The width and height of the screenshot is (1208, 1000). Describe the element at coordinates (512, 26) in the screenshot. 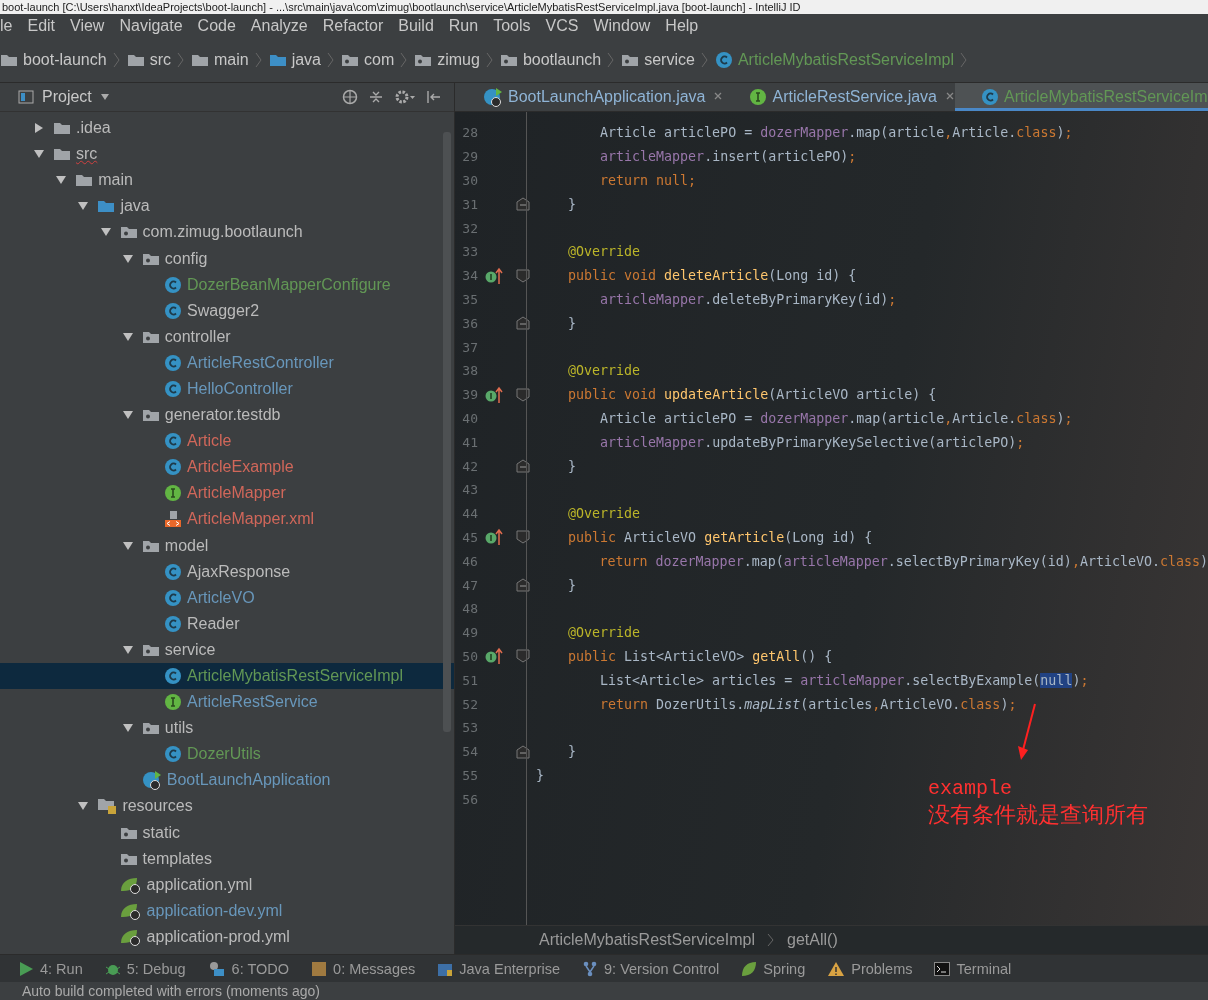

I see `menu-item: Tools` at that location.